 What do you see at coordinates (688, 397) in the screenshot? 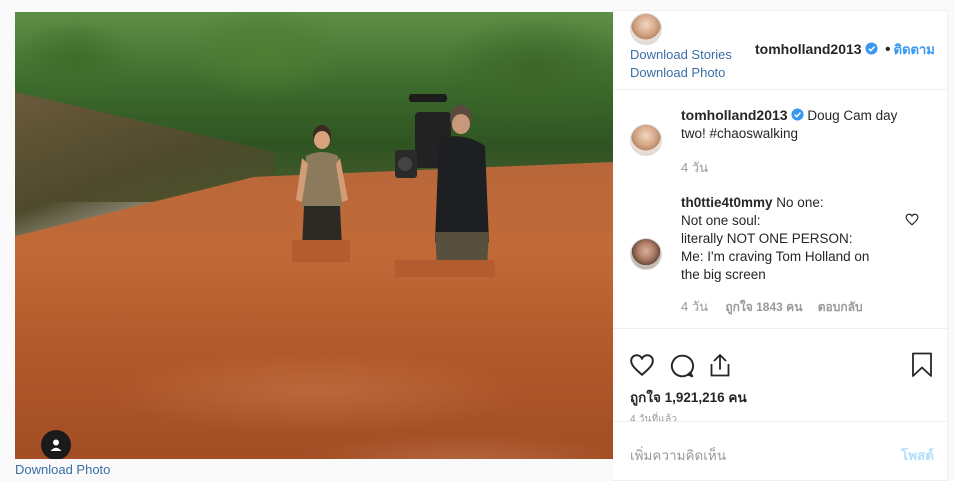
I see `likes-count: ถูกใจ 1,921,216 คน` at bounding box center [688, 397].